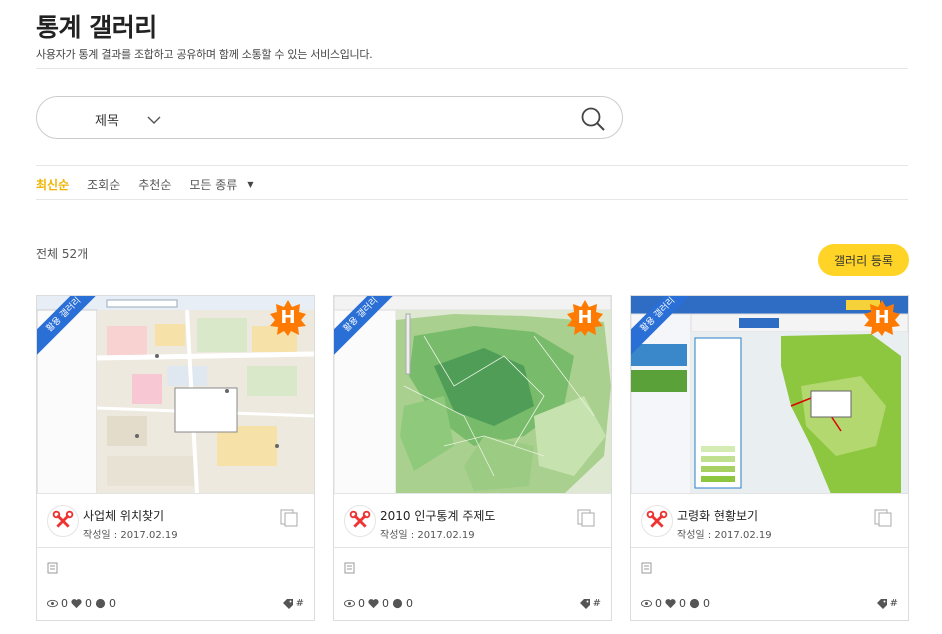  What do you see at coordinates (717, 515) in the screenshot?
I see `card-title: 고령화 현황보기` at bounding box center [717, 515].